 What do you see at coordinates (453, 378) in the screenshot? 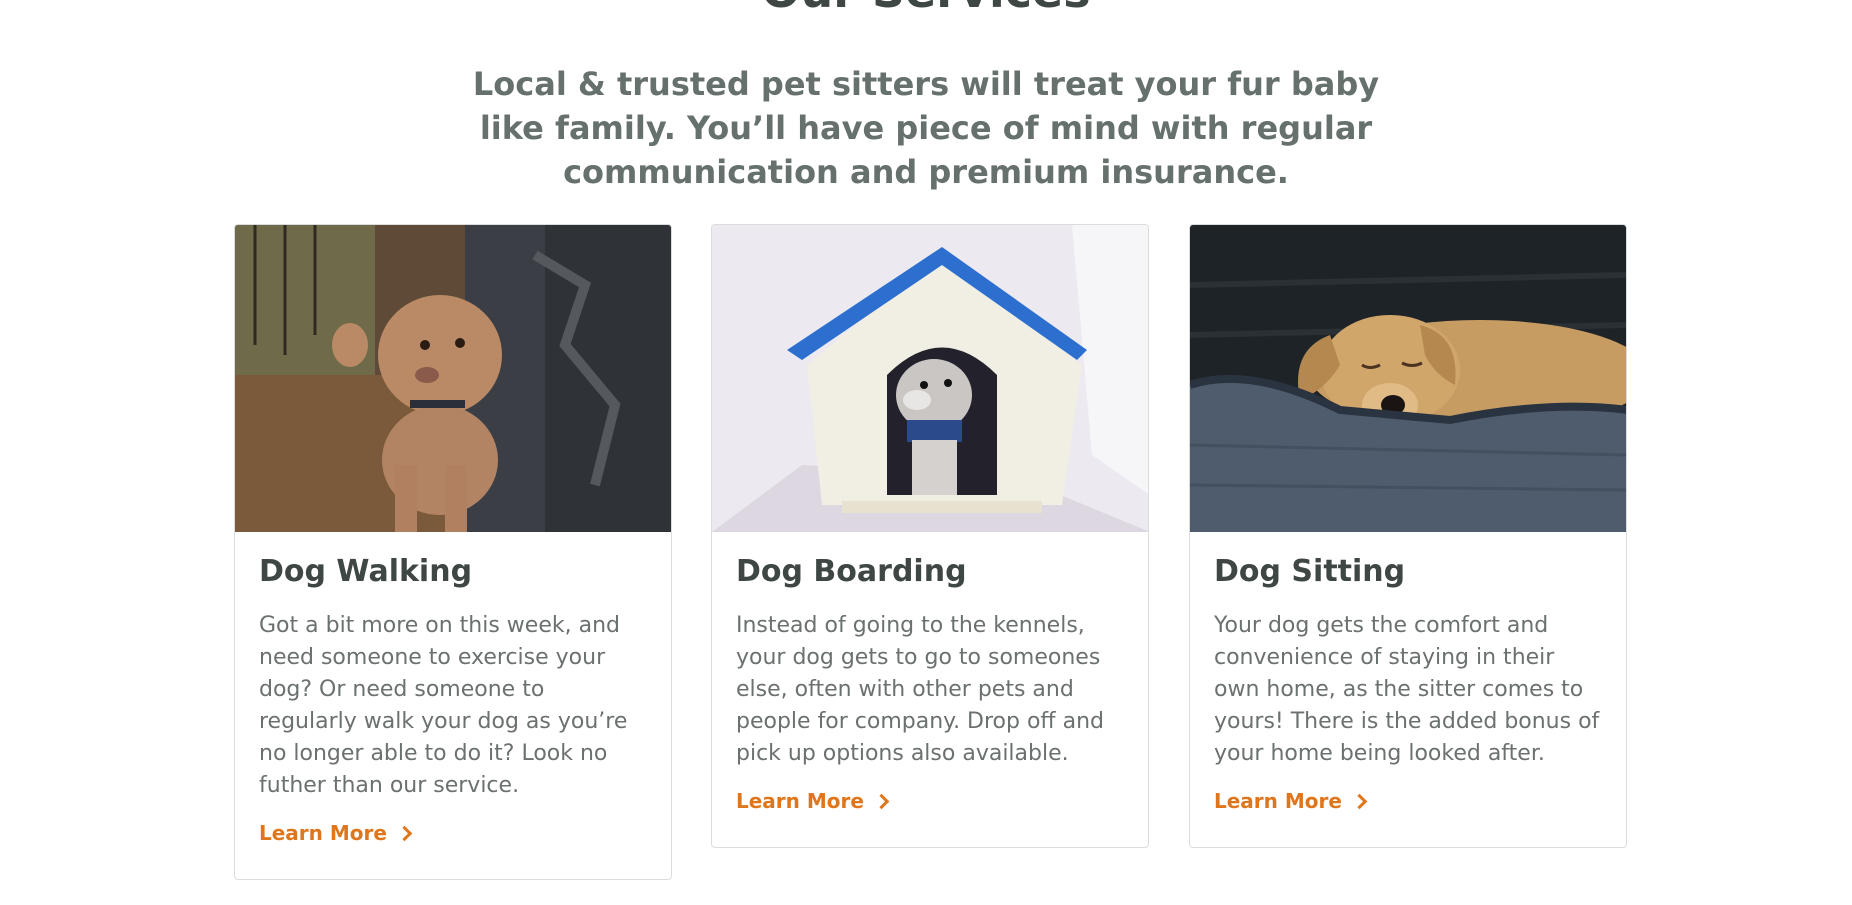
I see `poodle-photo` at bounding box center [453, 378].